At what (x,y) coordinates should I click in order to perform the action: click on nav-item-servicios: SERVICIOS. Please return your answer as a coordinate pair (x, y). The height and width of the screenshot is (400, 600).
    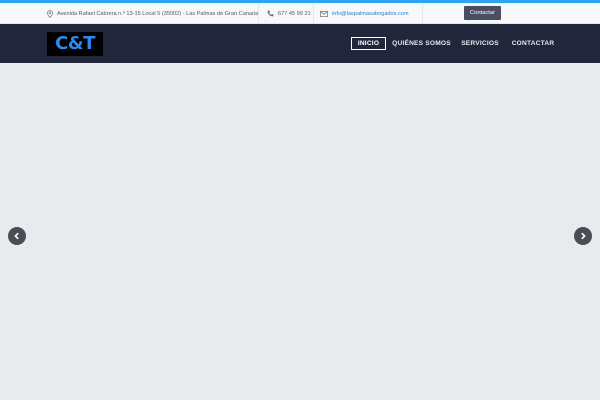
    Looking at the image, I should click on (480, 43).